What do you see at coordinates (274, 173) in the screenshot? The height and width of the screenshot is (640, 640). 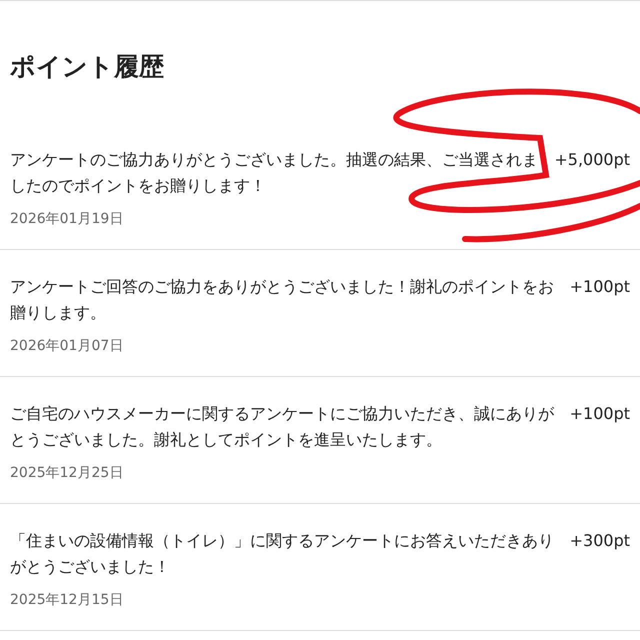 I see `entry-description: アンケートのご協力ありがとうございました。抽選の結果、ご当選されましたのでポイントをお贈りします！` at bounding box center [274, 173].